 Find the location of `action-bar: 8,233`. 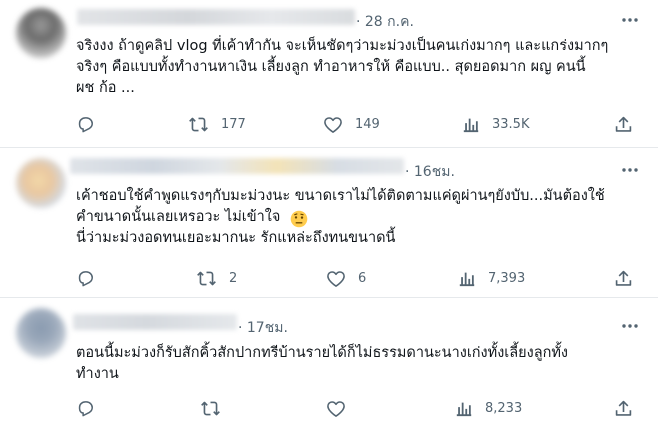

action-bar: 8,233 is located at coordinates (356, 408).